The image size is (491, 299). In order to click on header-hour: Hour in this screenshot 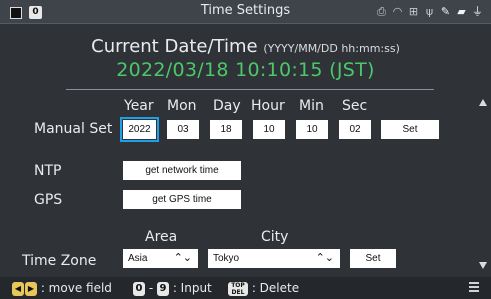, I will do `click(268, 106)`.